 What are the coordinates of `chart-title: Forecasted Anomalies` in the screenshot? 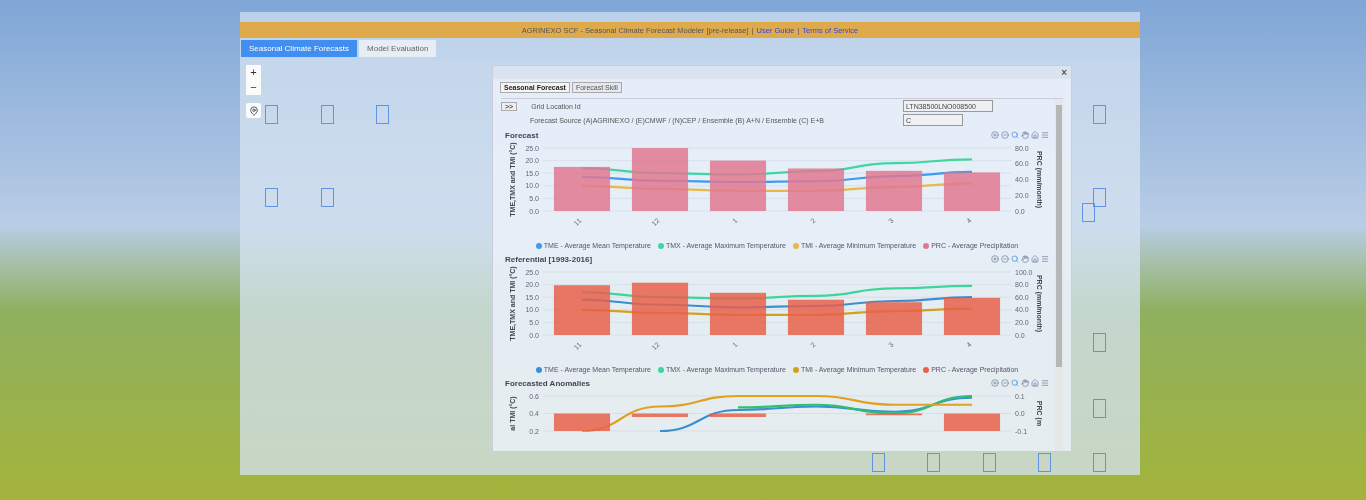 It's located at (548, 383).